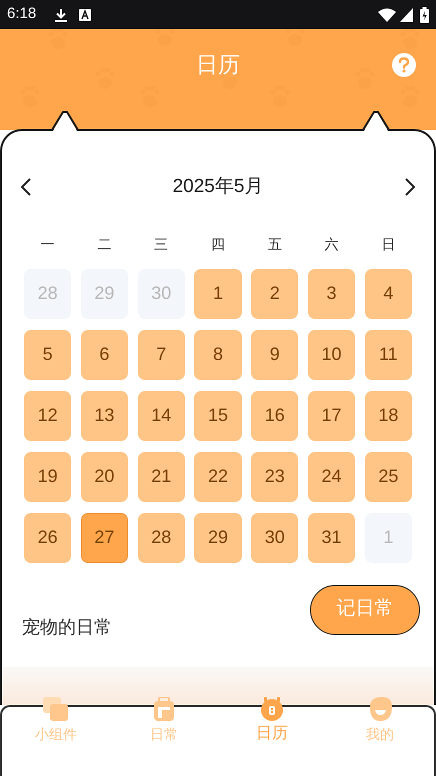 This screenshot has height=776, width=436. I want to click on day-cell: 28, so click(161, 537).